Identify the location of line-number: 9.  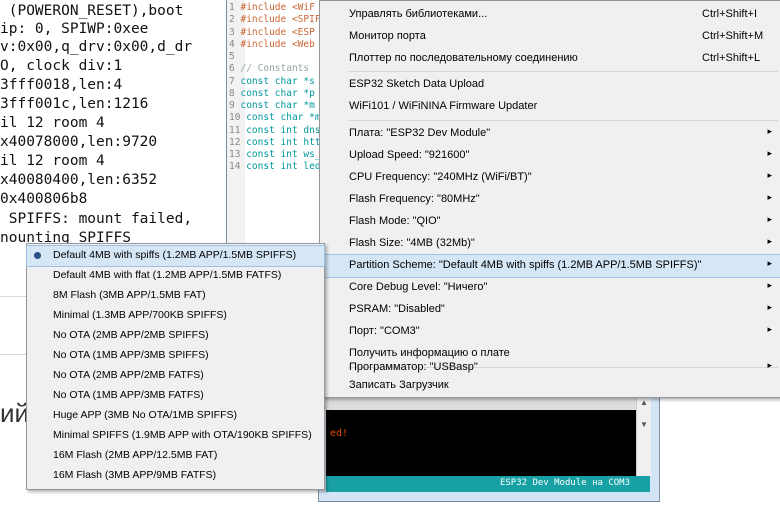
(232, 105).